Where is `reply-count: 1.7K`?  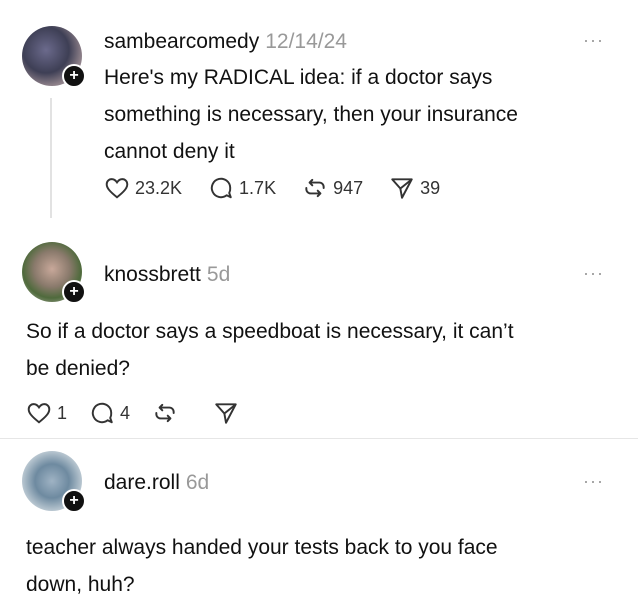
reply-count: 1.7K is located at coordinates (258, 187).